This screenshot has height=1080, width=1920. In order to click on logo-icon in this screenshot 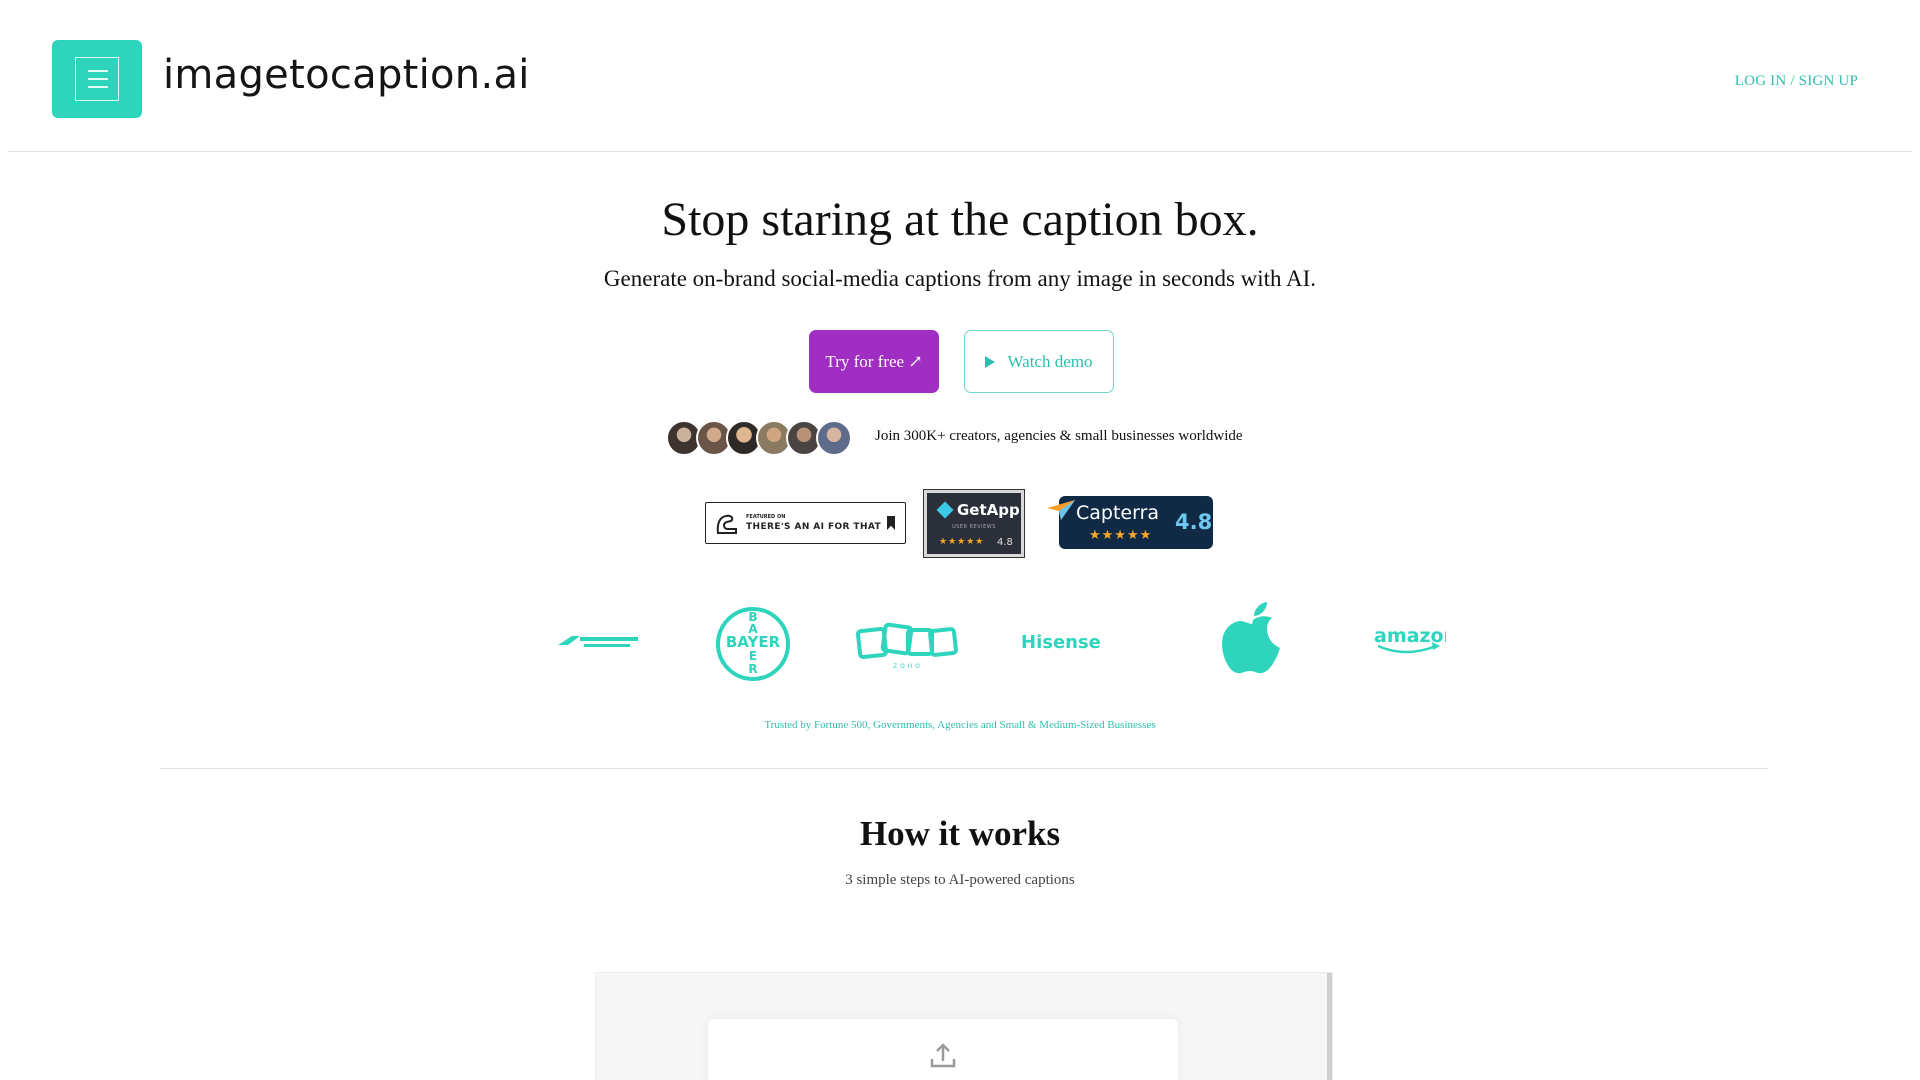, I will do `click(97, 79)`.